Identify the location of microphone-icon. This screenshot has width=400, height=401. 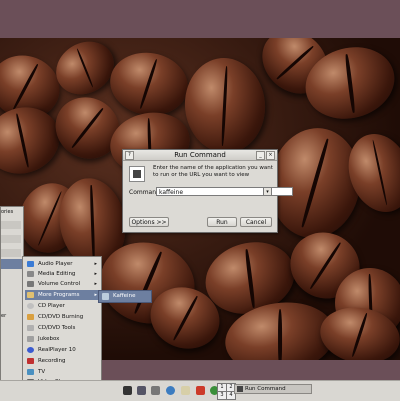
(30, 361).